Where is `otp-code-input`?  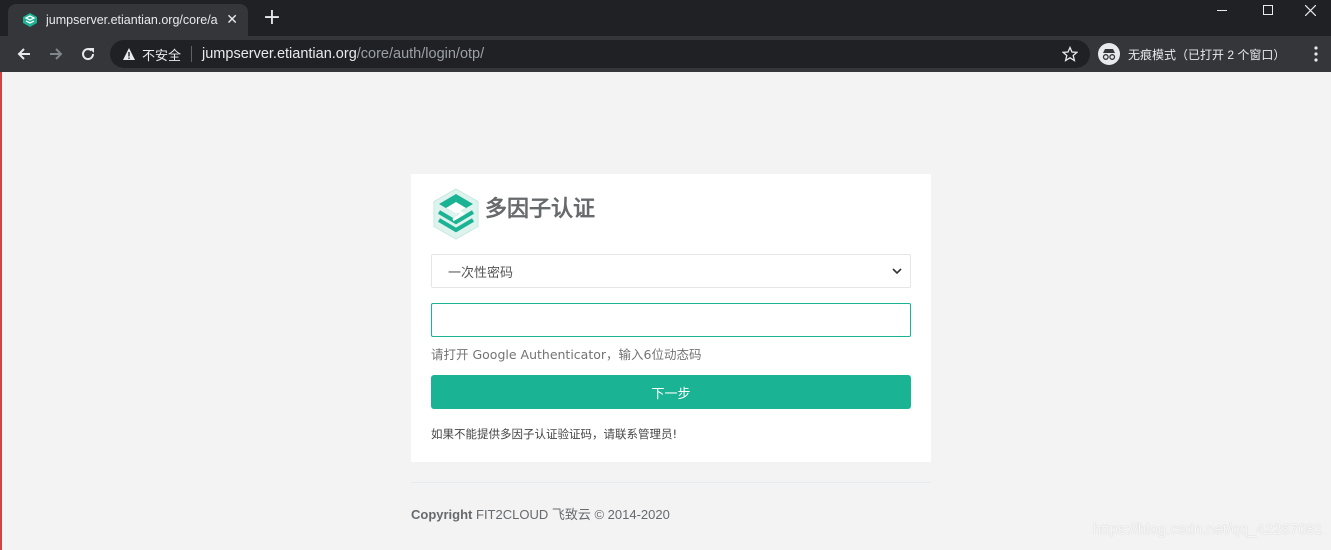
otp-code-input is located at coordinates (671, 320).